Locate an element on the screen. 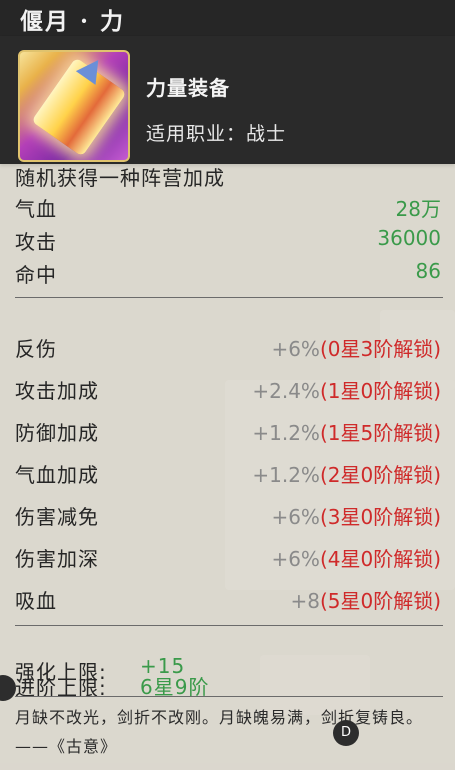 This screenshot has height=770, width=455. bonus-unlock: (1星0阶解锁) is located at coordinates (380, 391).